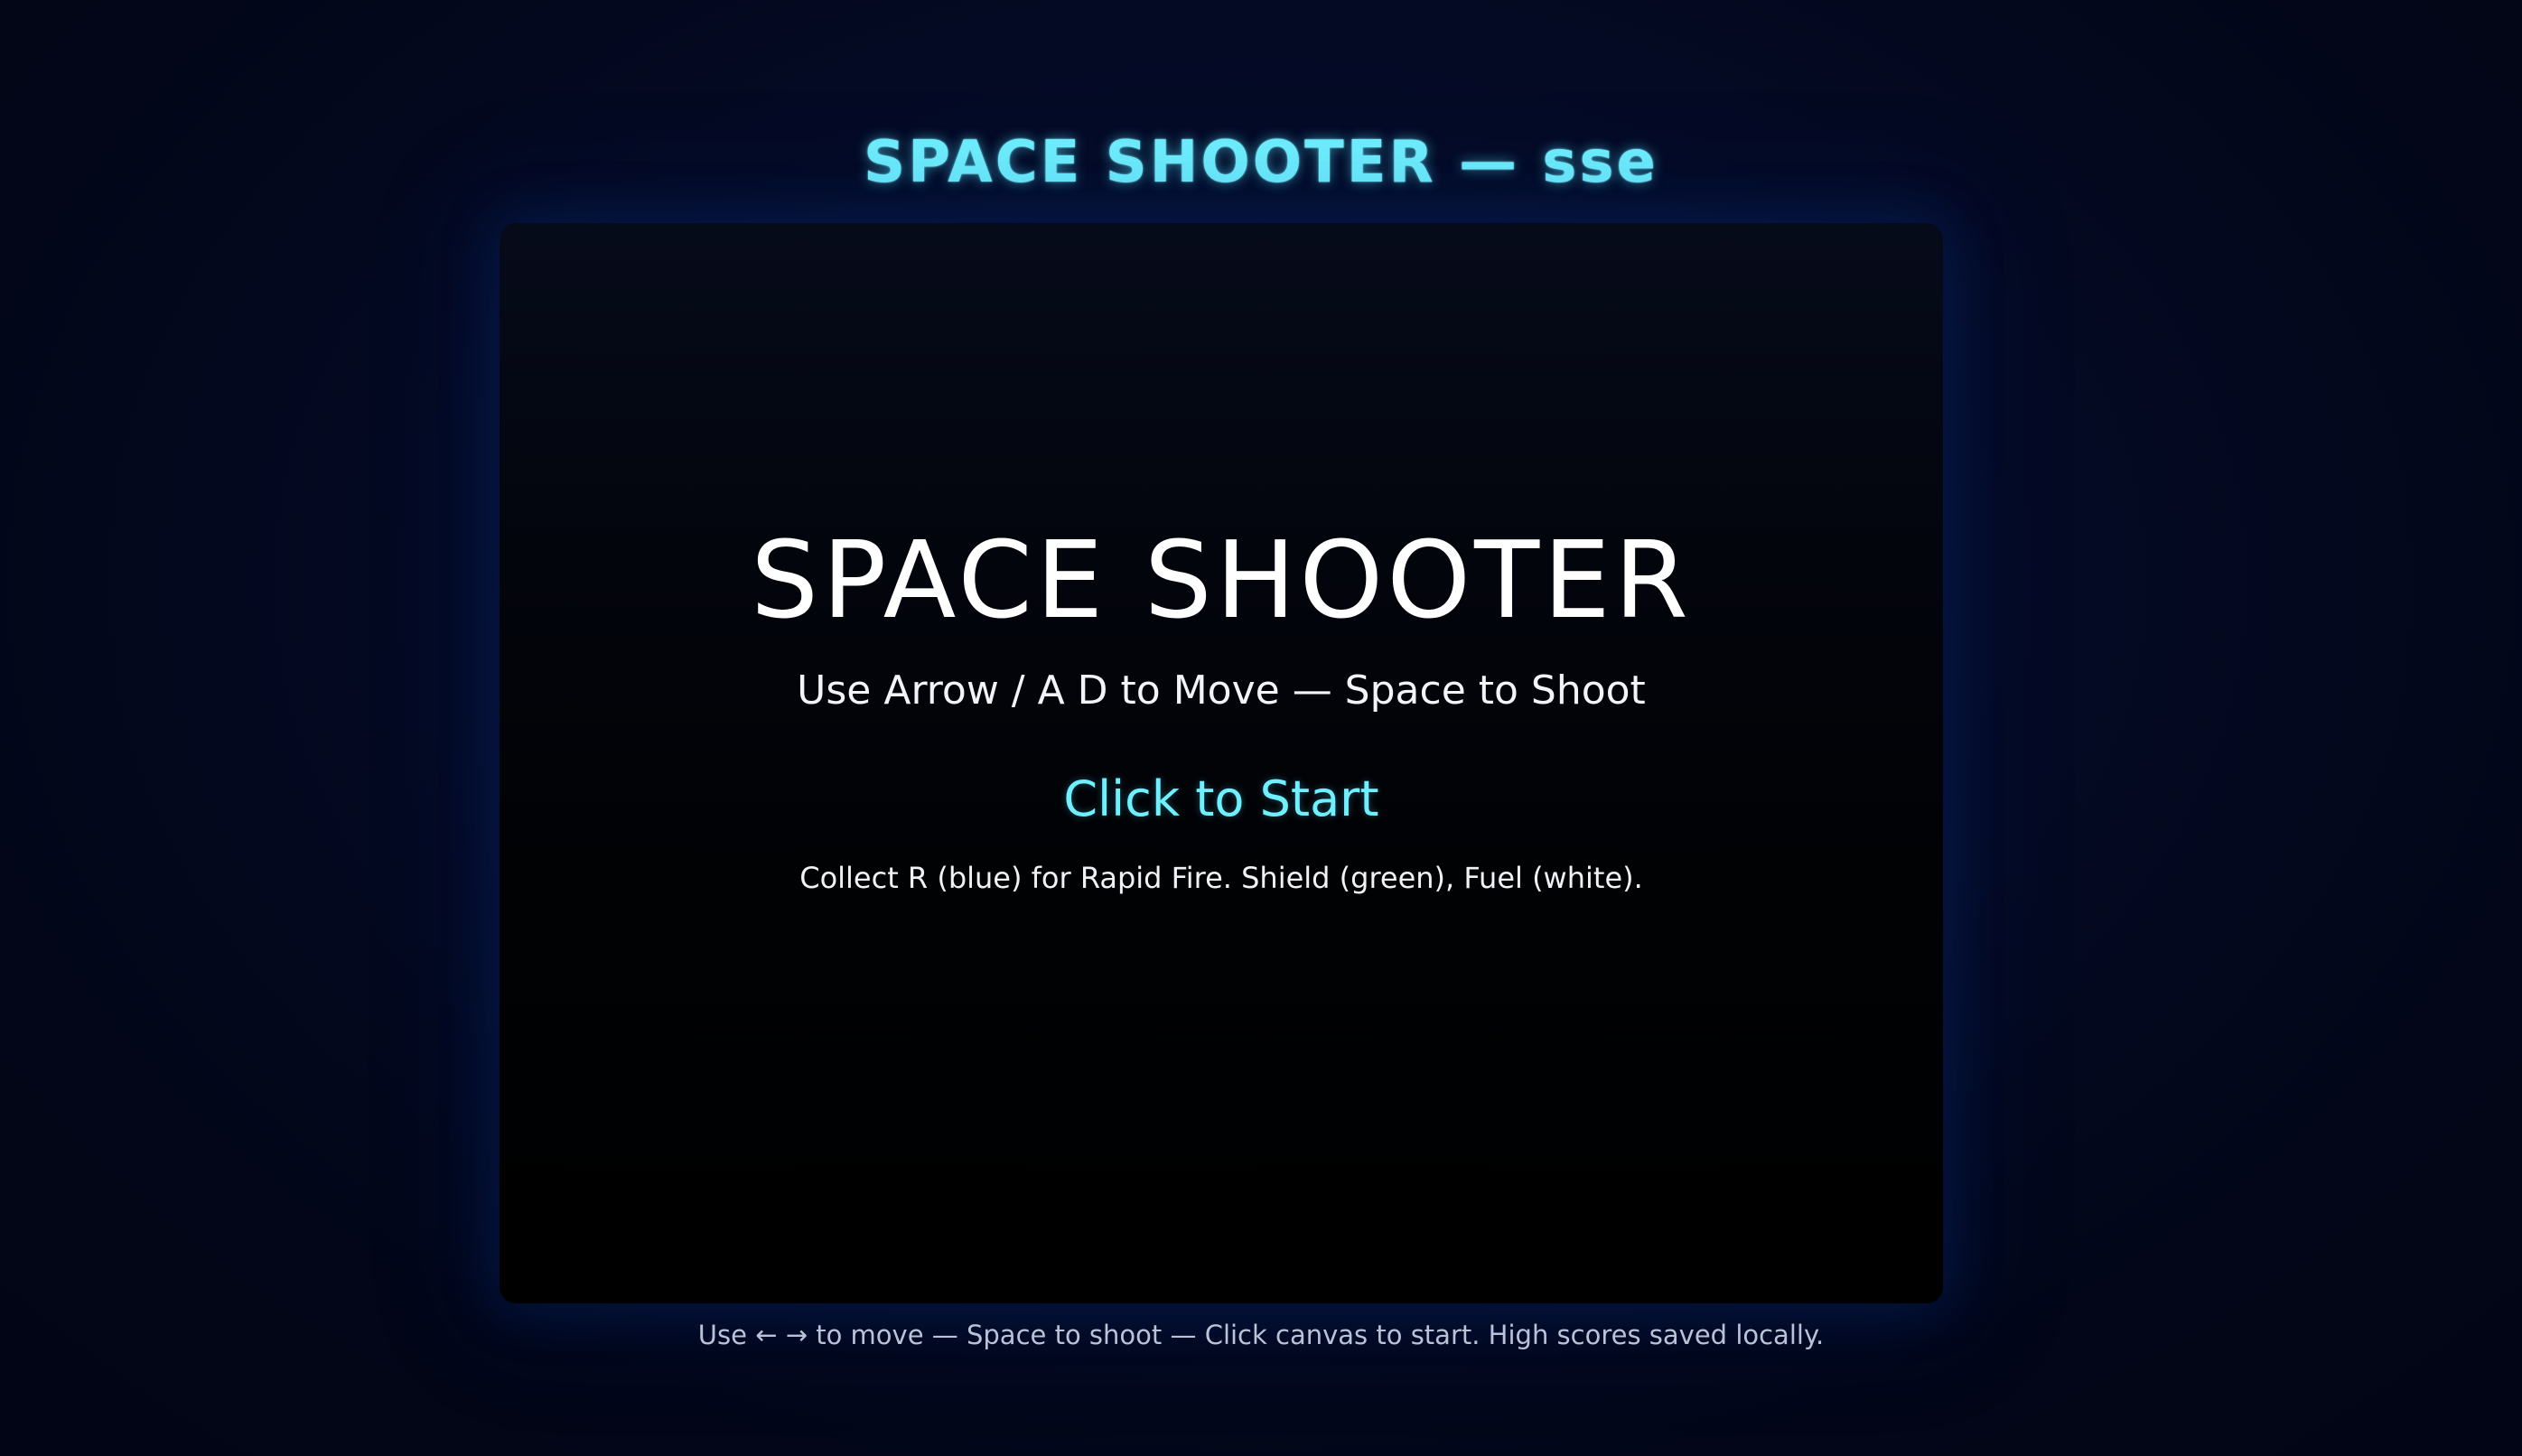  I want to click on game-title: SPACE SHOOTER, so click(1222, 580).